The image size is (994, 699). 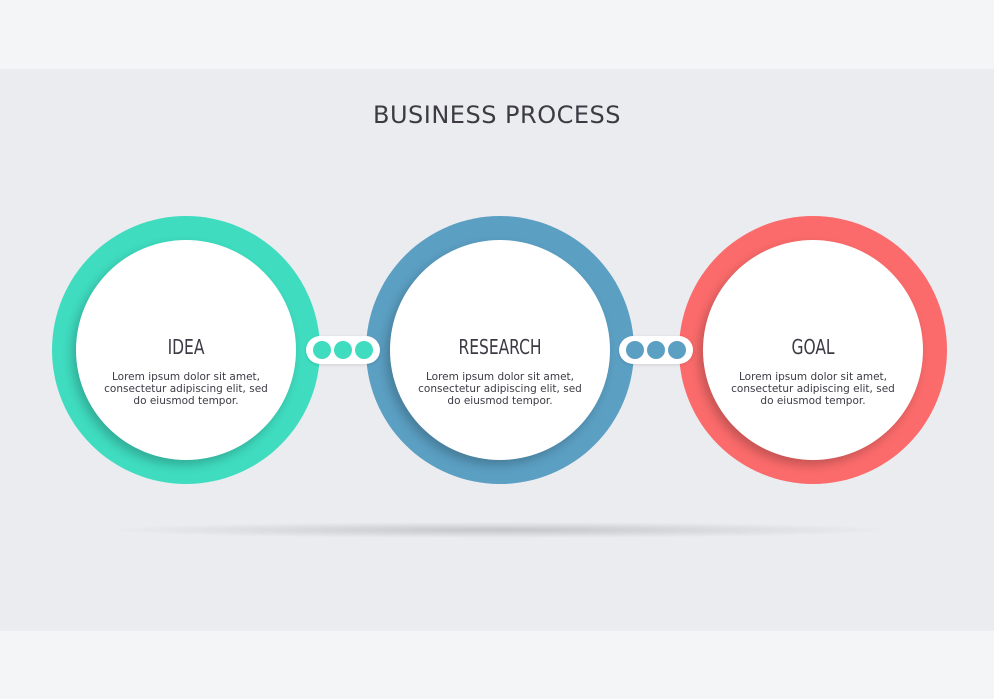 What do you see at coordinates (497, 115) in the screenshot?
I see `diagram-title: BUSINESS PROCESS` at bounding box center [497, 115].